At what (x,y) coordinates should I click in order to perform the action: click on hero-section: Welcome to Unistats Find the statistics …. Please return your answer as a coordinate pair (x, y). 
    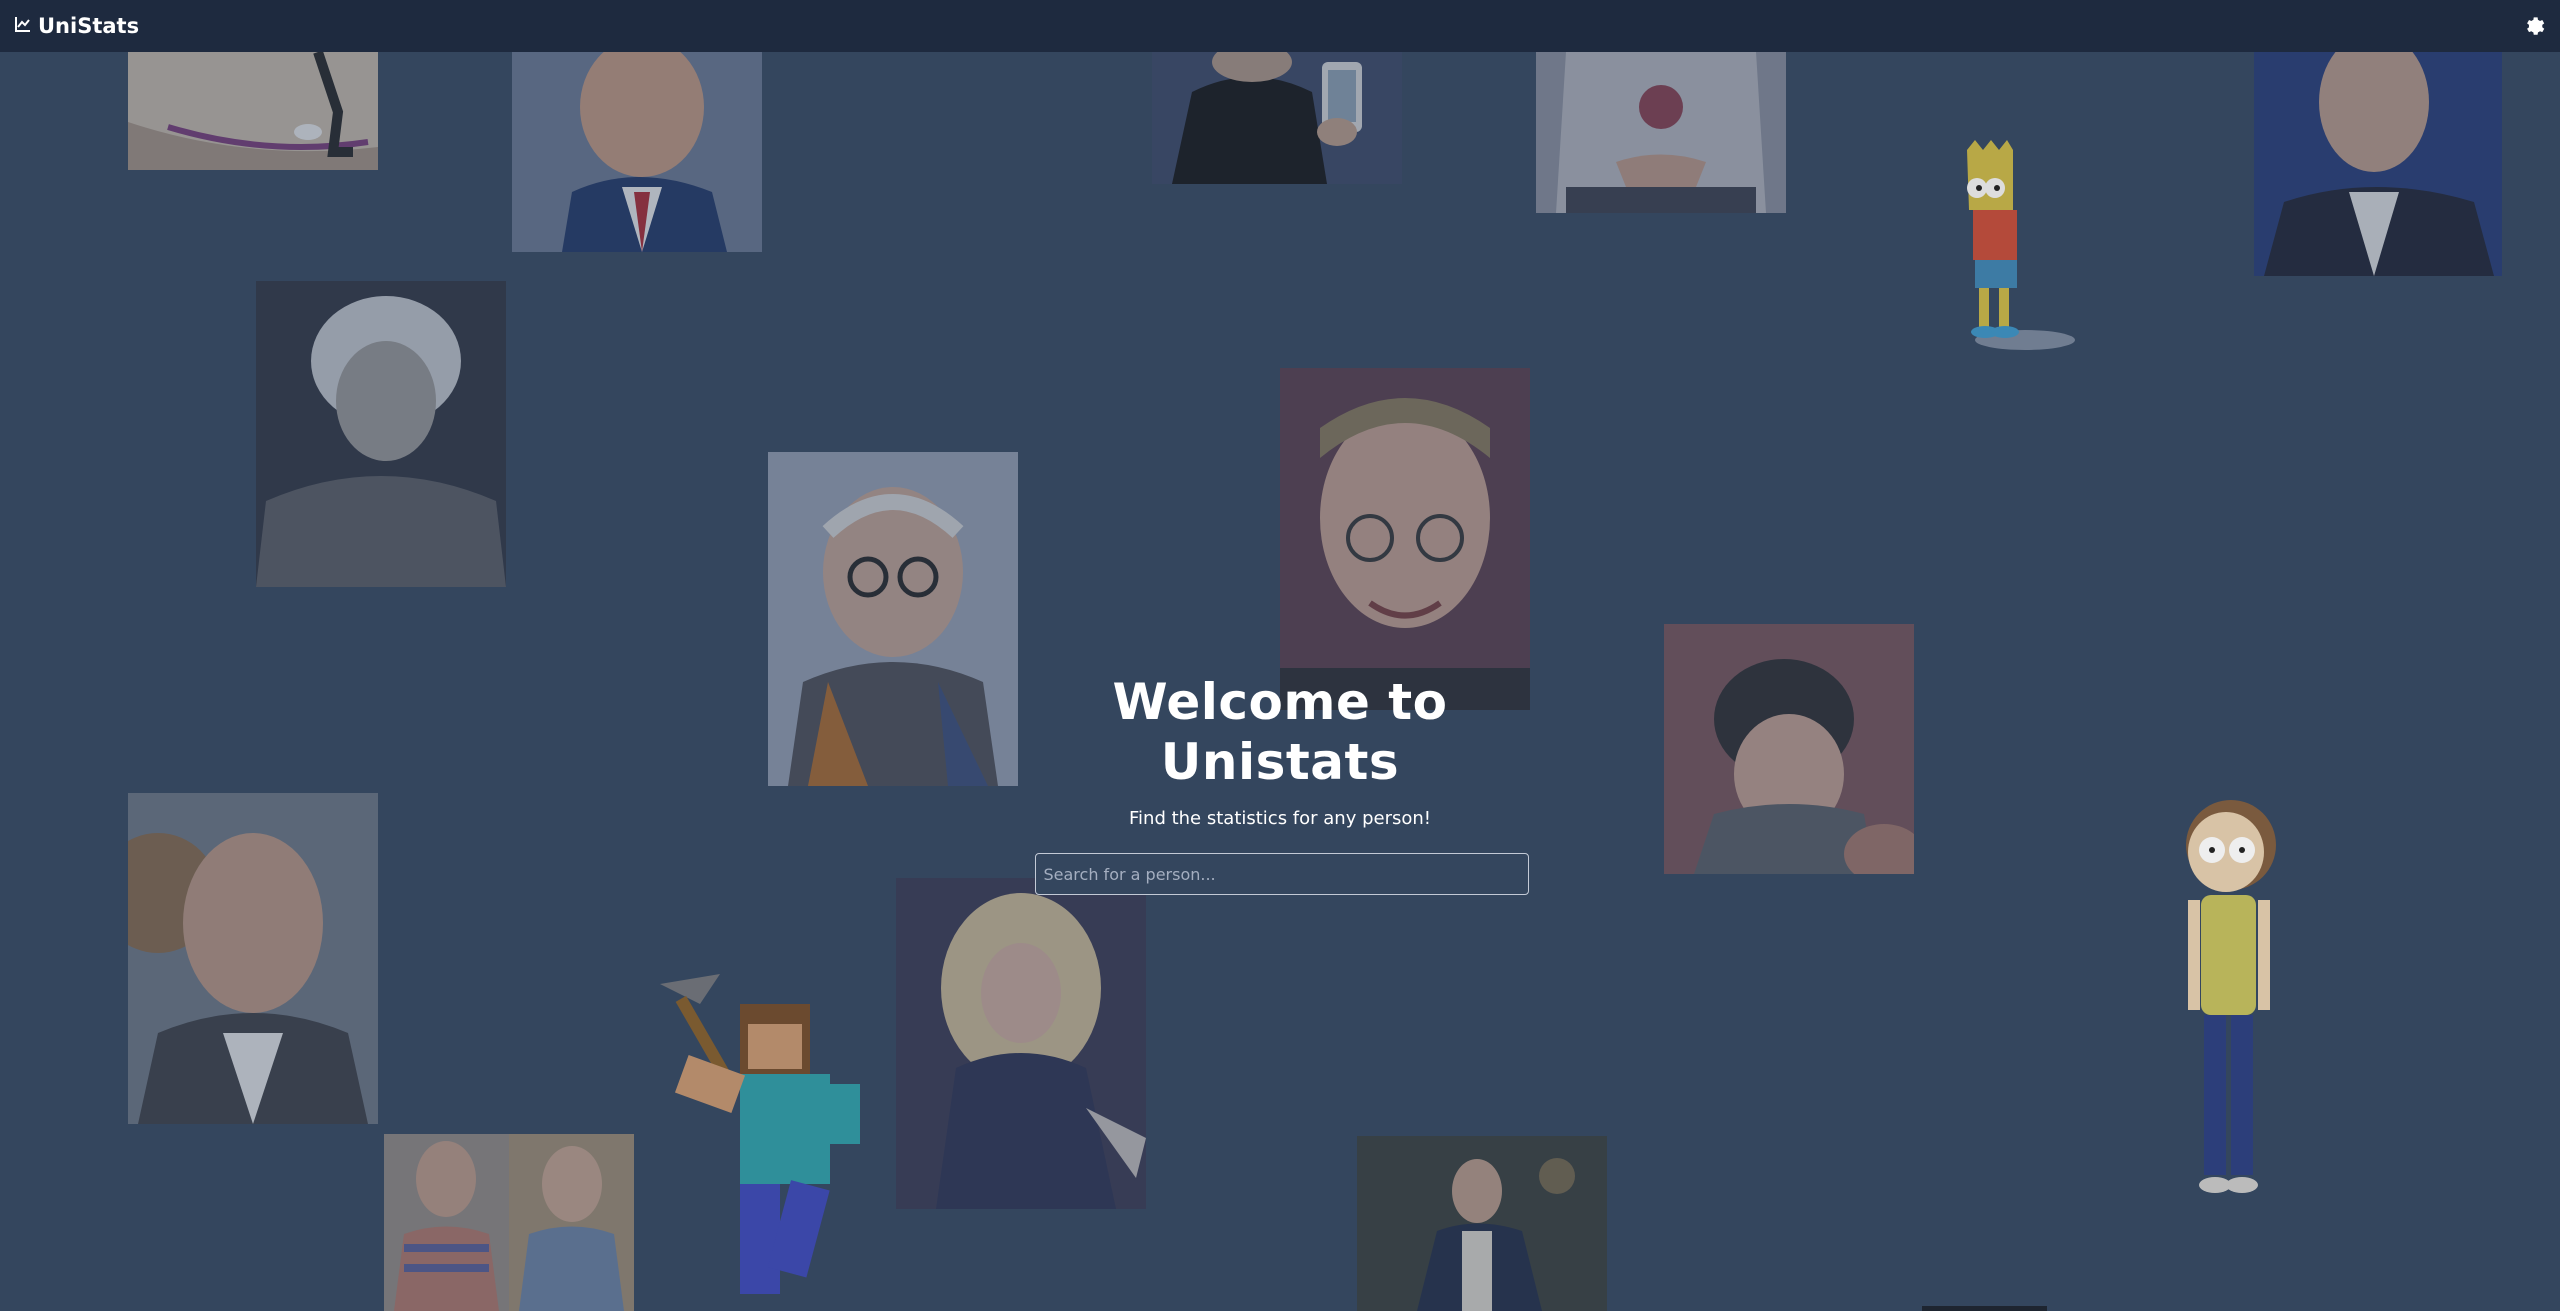
    Looking at the image, I should click on (1280, 783).